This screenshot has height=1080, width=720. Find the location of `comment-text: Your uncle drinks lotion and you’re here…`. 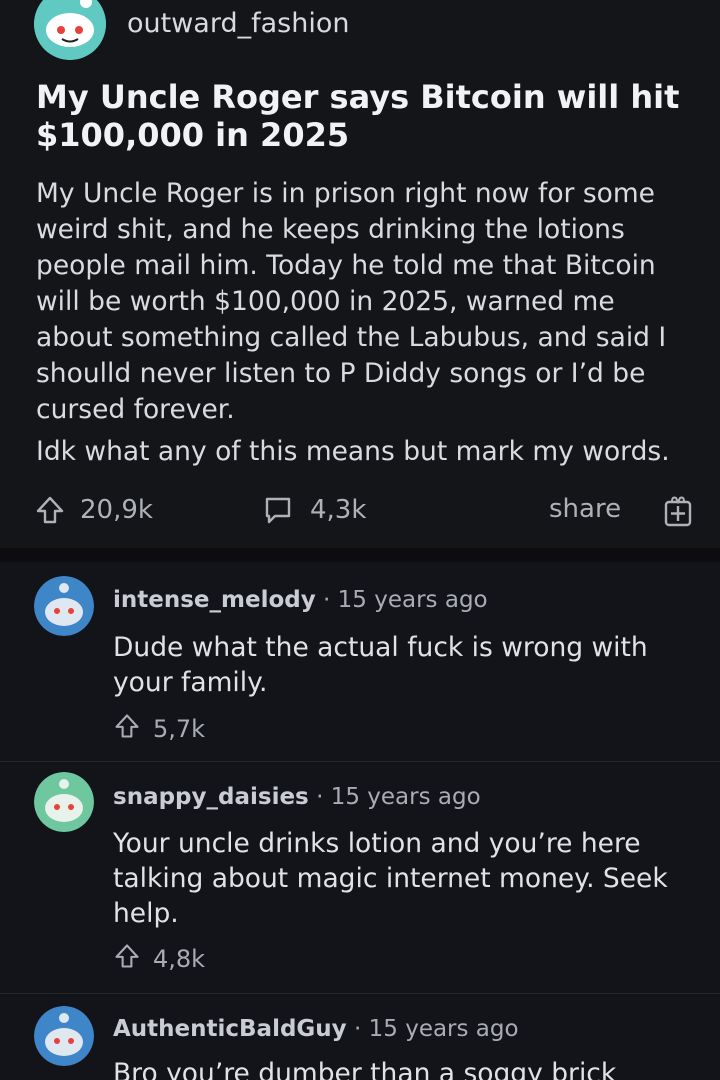

comment-text: Your uncle drinks lotion and you’re here… is located at coordinates (390, 878).